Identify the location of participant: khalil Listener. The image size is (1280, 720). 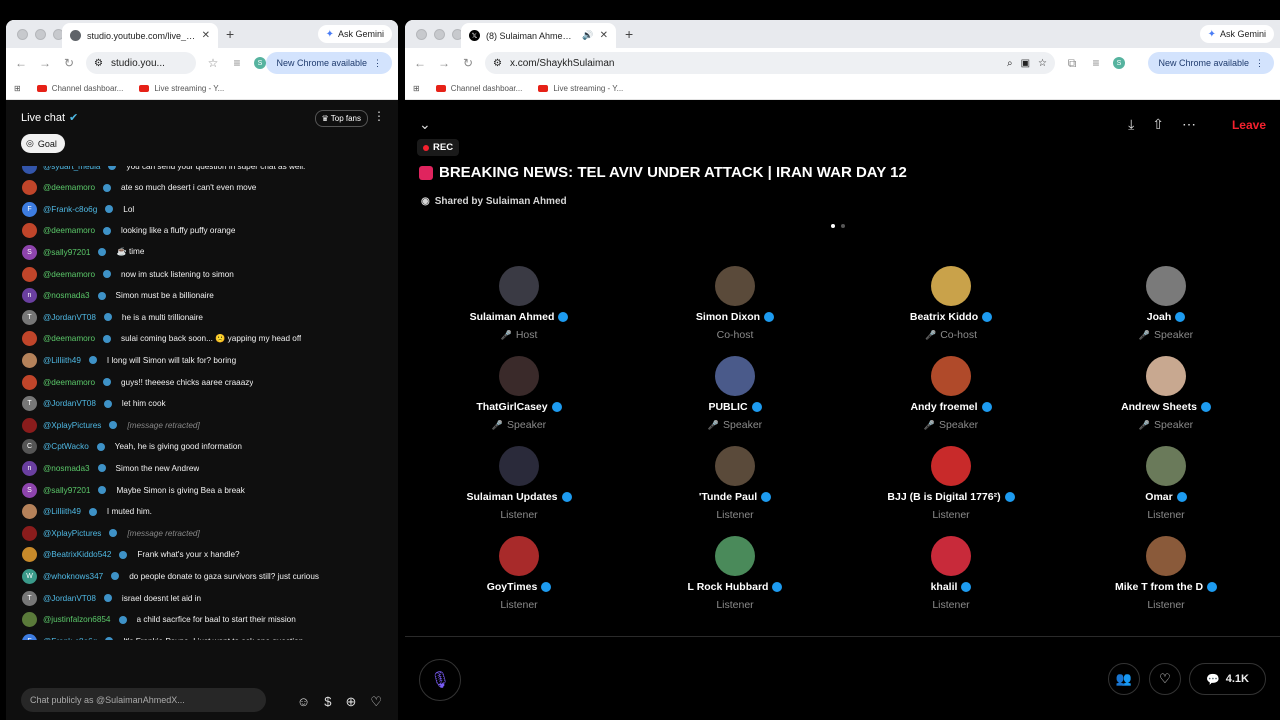
(951, 573).